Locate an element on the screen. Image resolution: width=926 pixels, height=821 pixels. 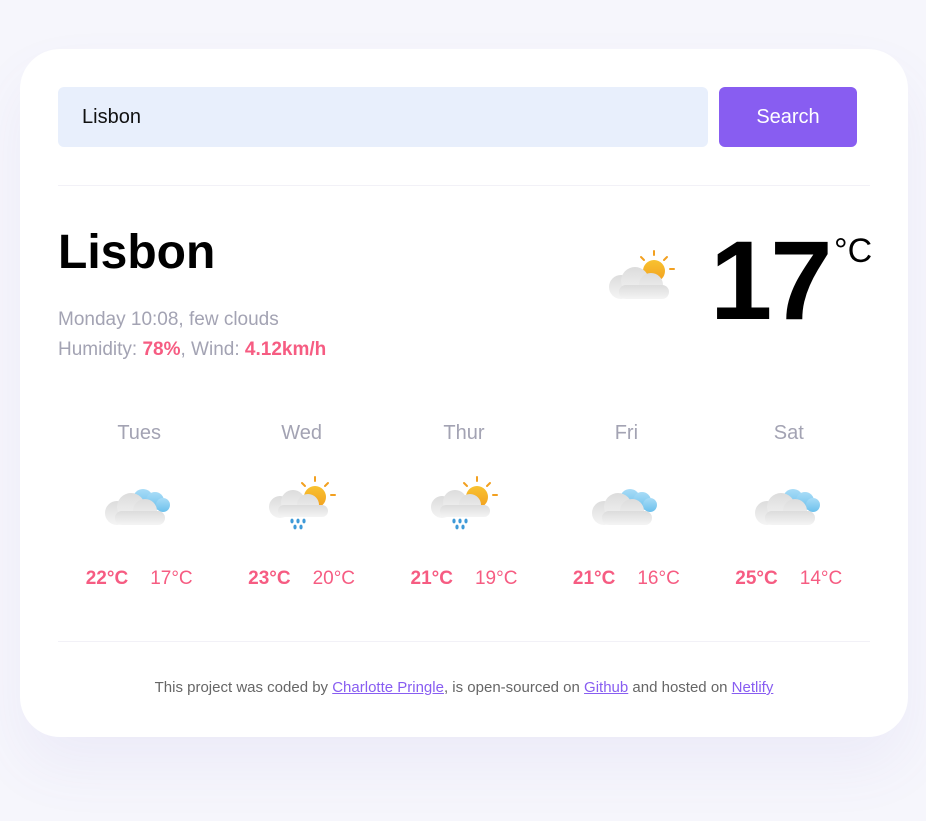
github-link: Github is located at coordinates (606, 687).